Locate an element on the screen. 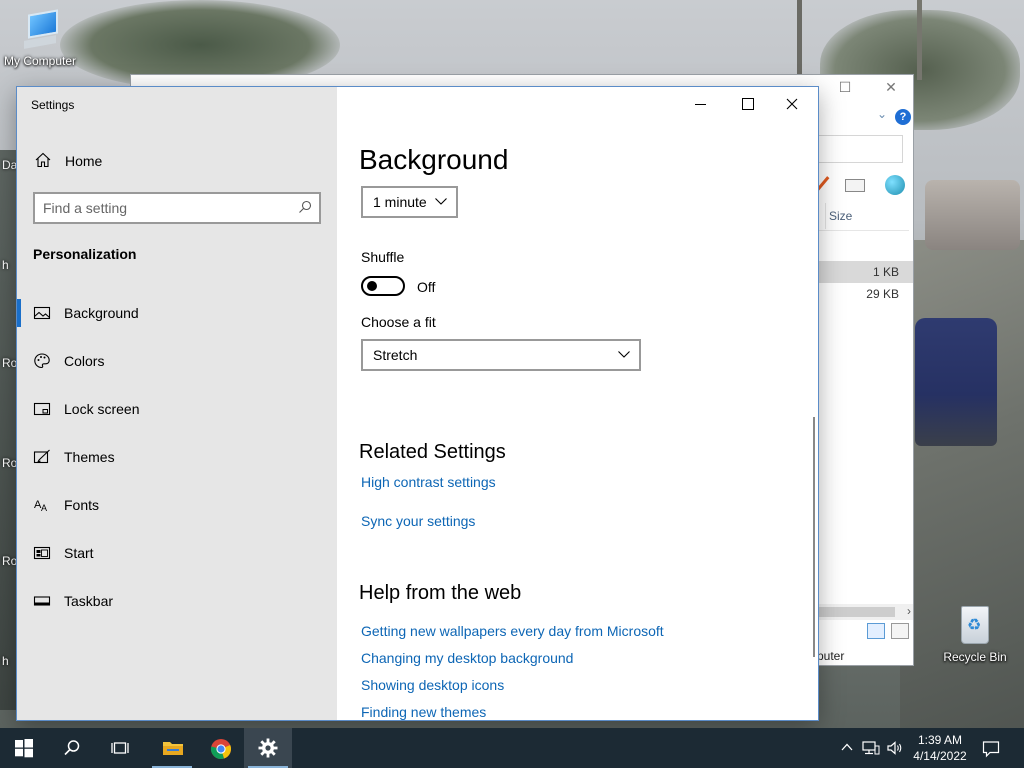 This screenshot has height=768, width=1024. search-input is located at coordinates (168, 208).